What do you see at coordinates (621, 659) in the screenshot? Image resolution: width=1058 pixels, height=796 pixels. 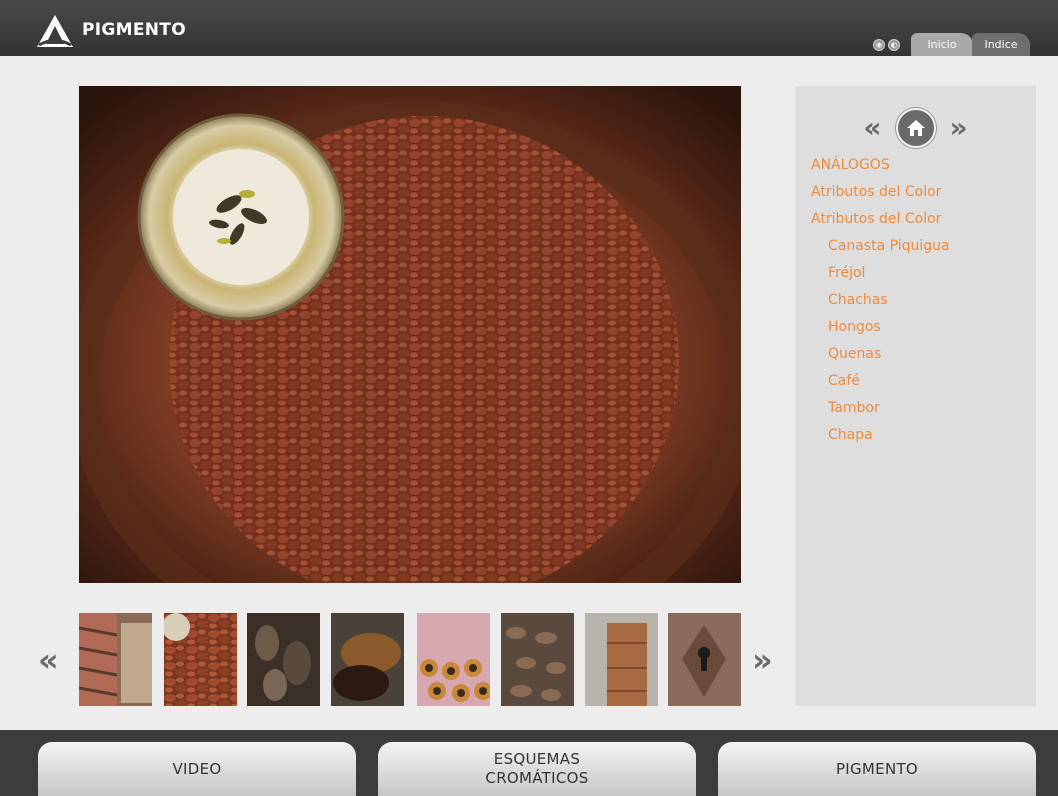 I see `thumbnail-drum` at bounding box center [621, 659].